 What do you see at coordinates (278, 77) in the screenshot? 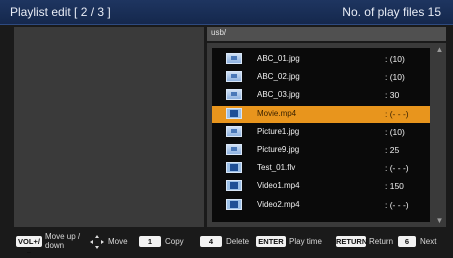
I see `file-name: ABC_02.jpg` at bounding box center [278, 77].